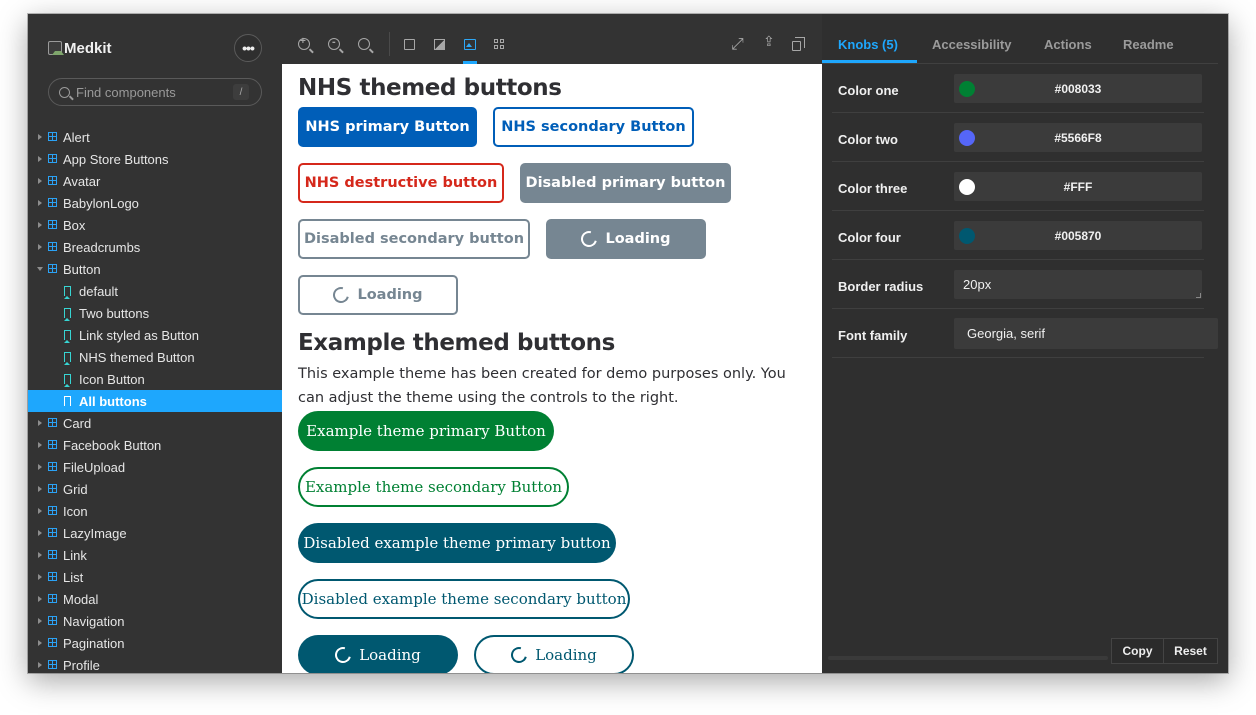 This screenshot has height=715, width=1256. What do you see at coordinates (1148, 44) in the screenshot?
I see `tab-readme: Readme` at bounding box center [1148, 44].